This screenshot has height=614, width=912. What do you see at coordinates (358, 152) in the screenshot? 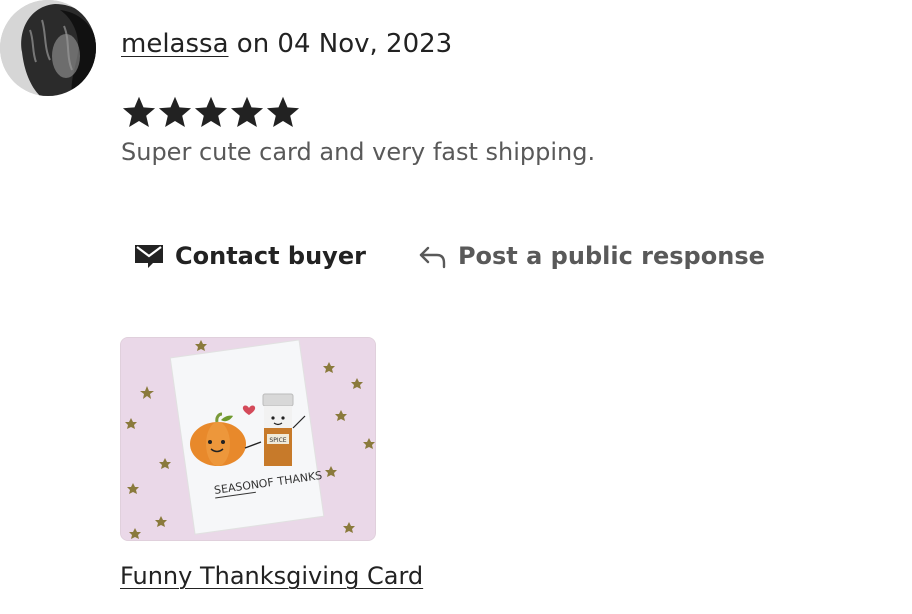
I see `review-text: Super cute card and very fast shipping.` at bounding box center [358, 152].